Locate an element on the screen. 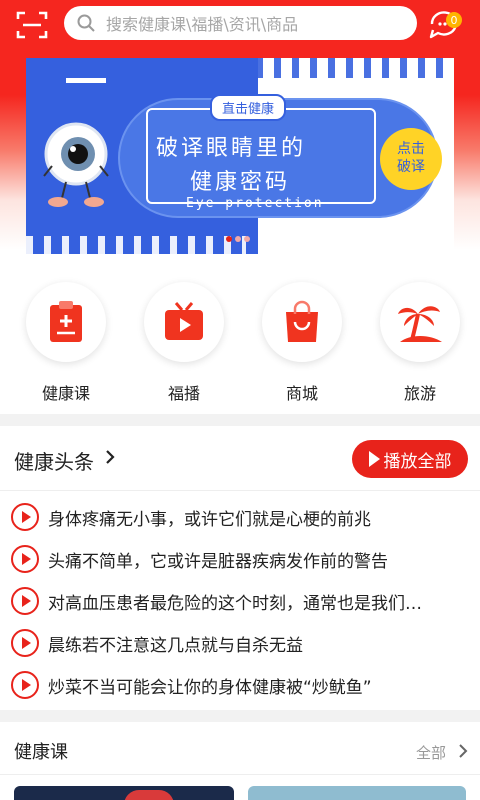 The image size is (480, 800). headline-text: 头痛不简单，它或许是脏器疾病发作前的警告 is located at coordinates (218, 561).